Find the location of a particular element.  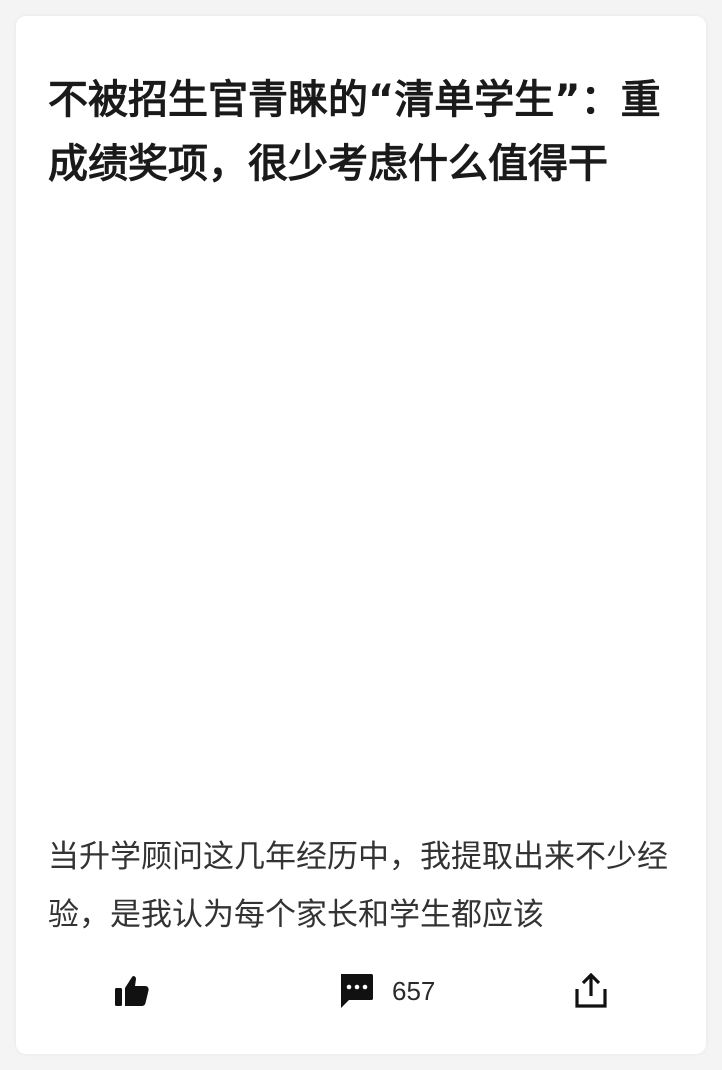

article-title: 不被招生官青睐的“清单学生”：重成绩奖项，很少考虑什么值得干 is located at coordinates (363, 132).